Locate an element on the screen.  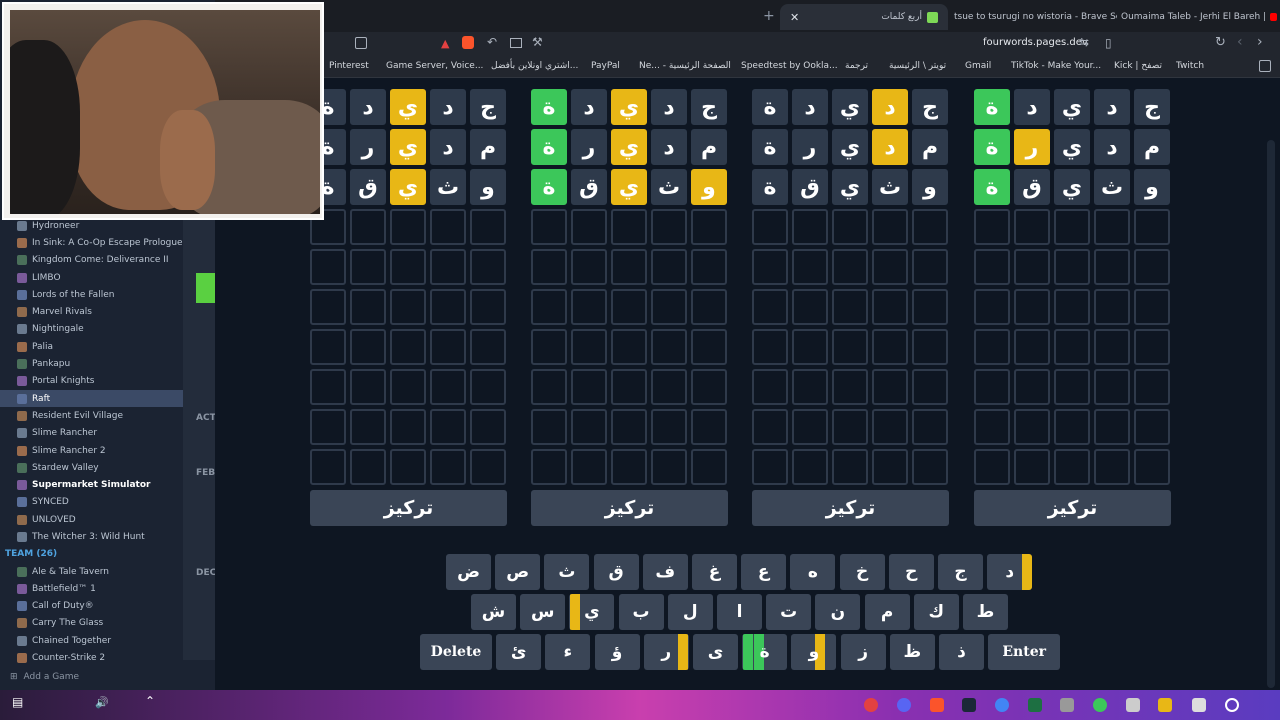
keyboard-key: ج is located at coordinates (960, 572).